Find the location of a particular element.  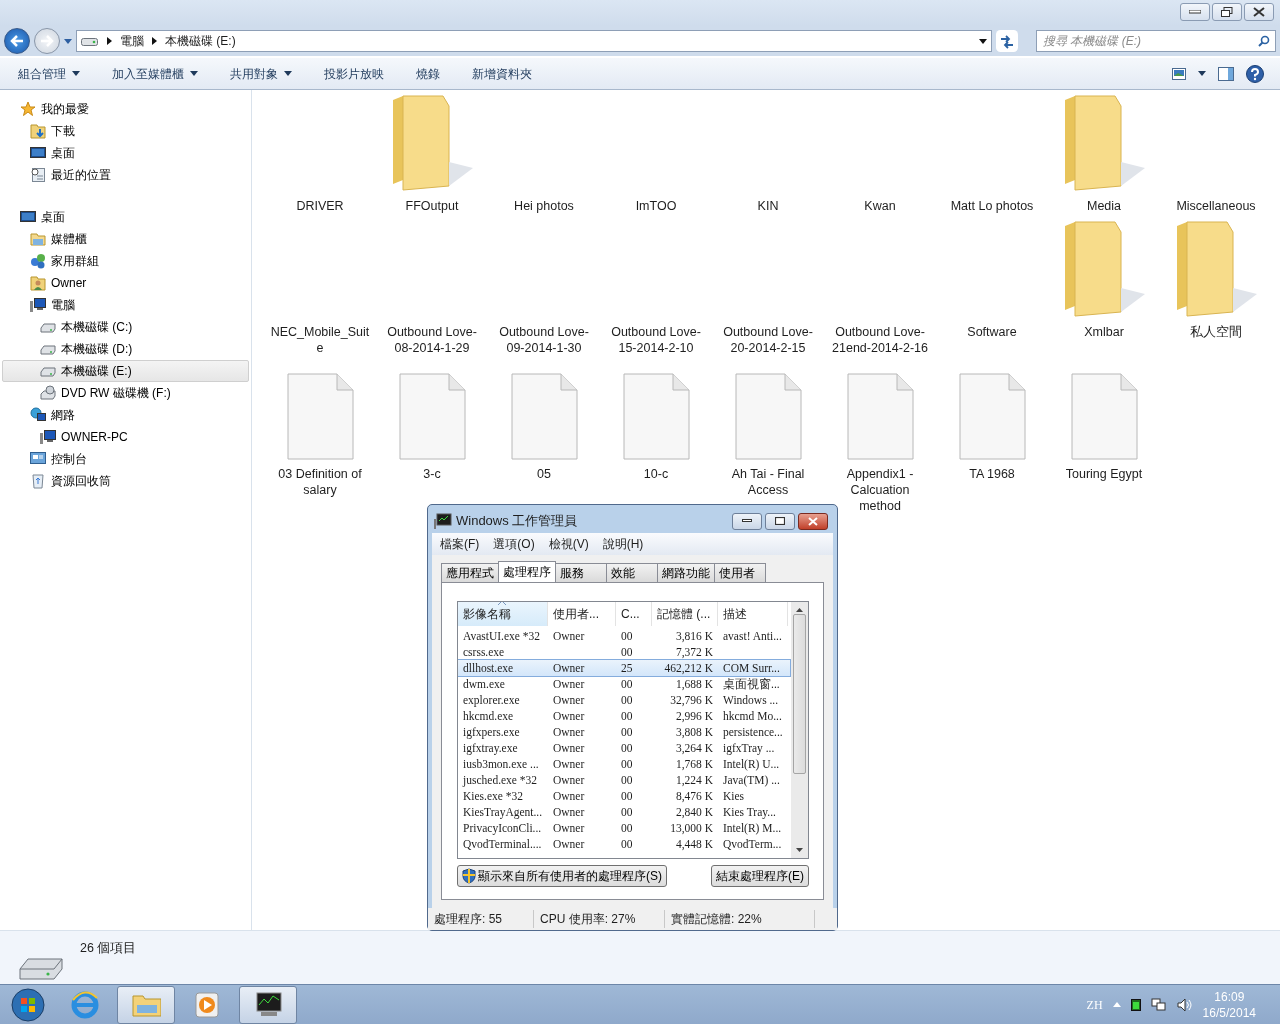

preview-pane-icon is located at coordinates (1226, 73).